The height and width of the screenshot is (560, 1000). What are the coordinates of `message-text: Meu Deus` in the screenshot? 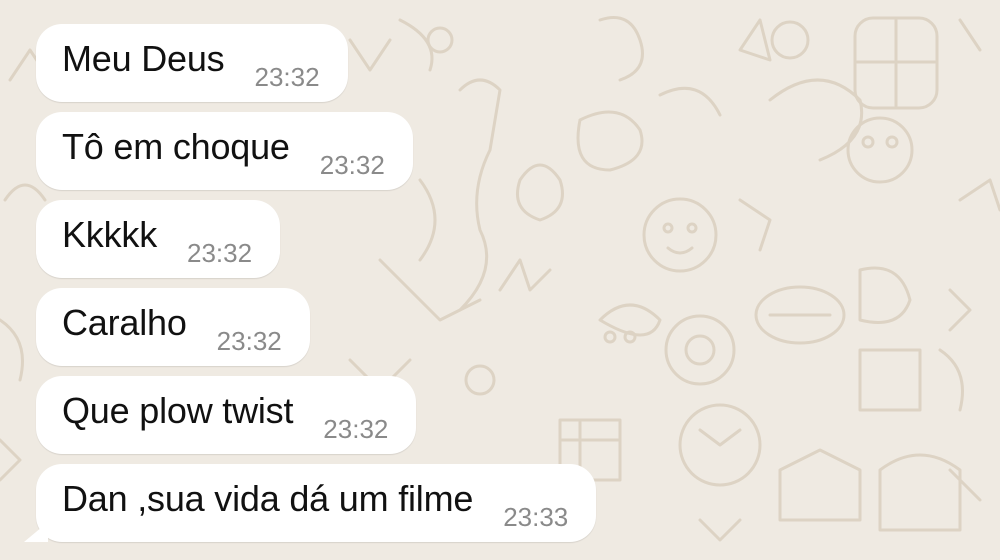 It's located at (143, 58).